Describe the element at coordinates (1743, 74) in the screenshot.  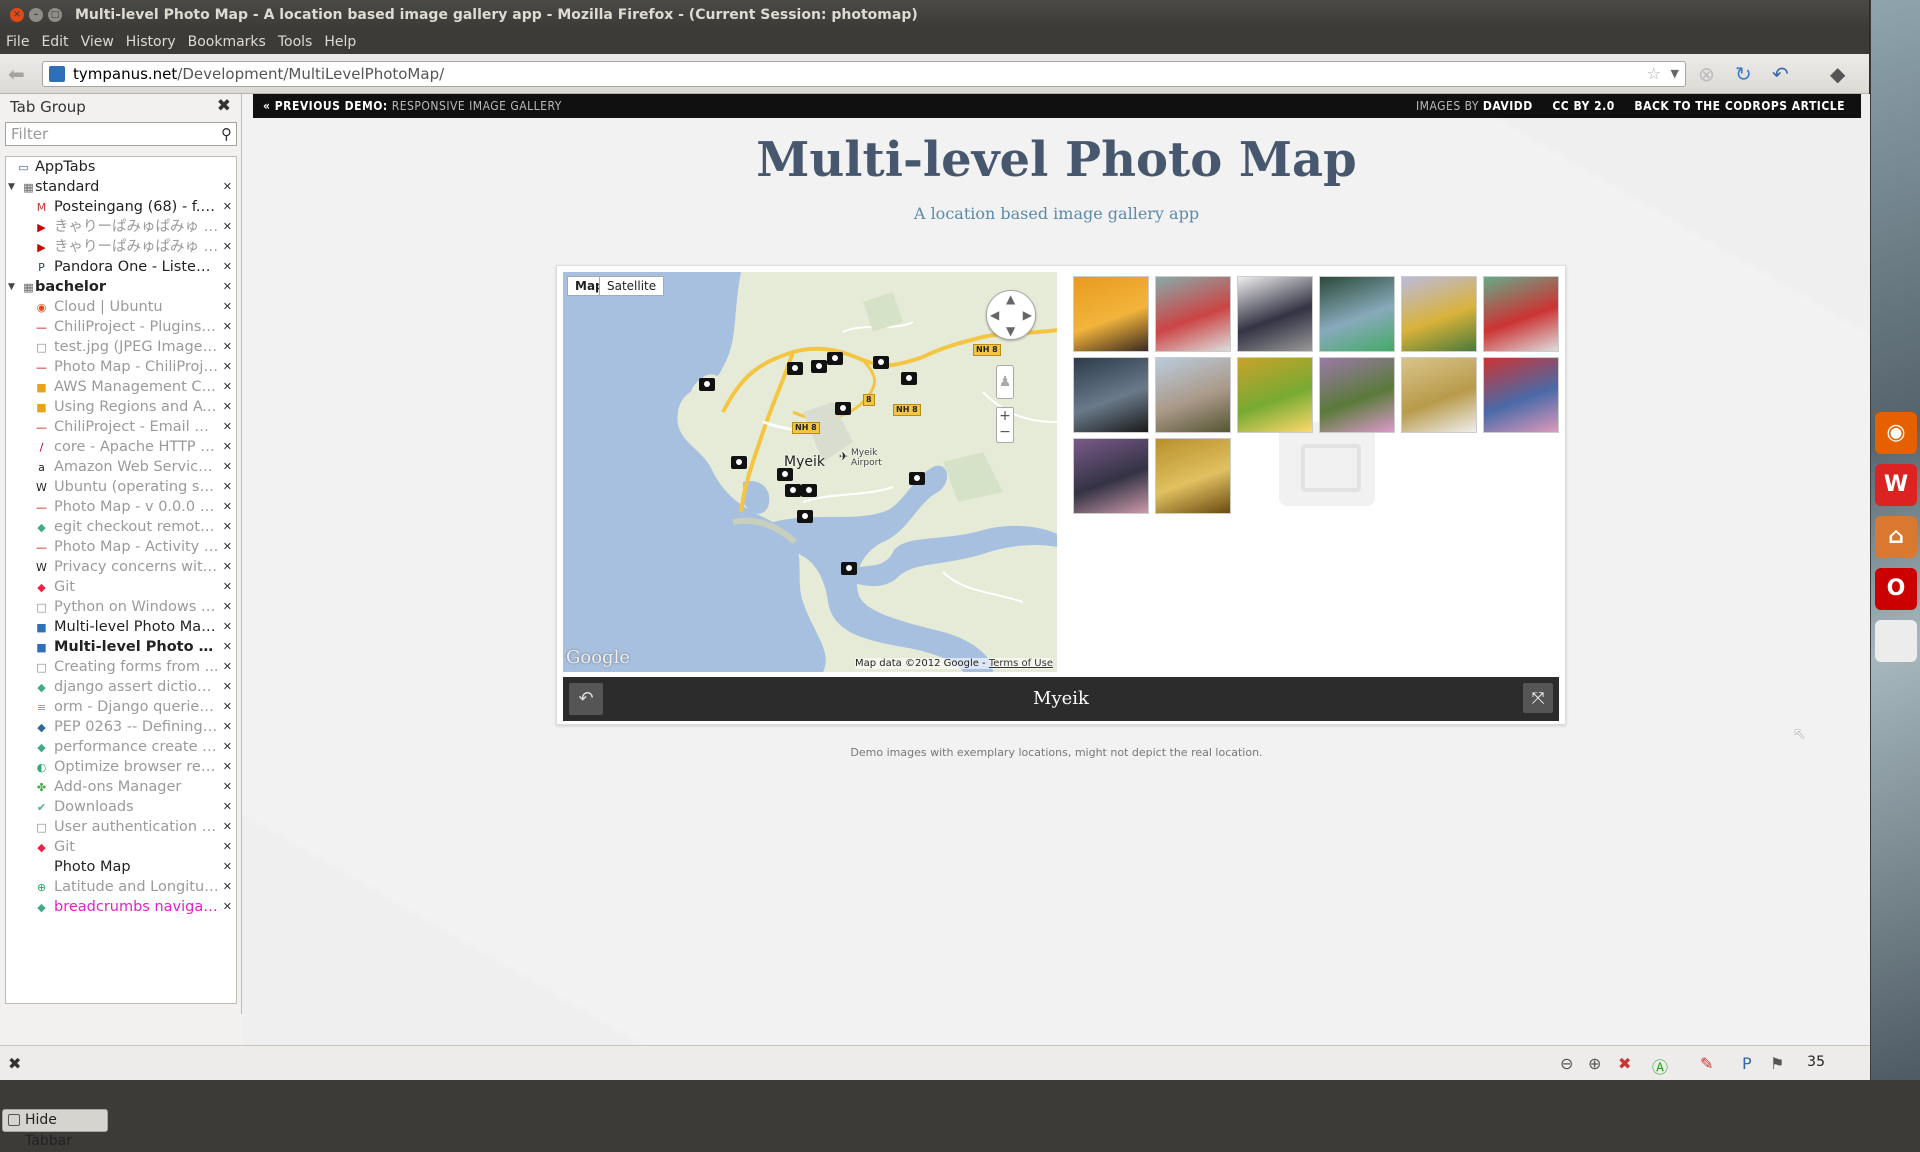
I see `reload-icon: ↻` at that location.